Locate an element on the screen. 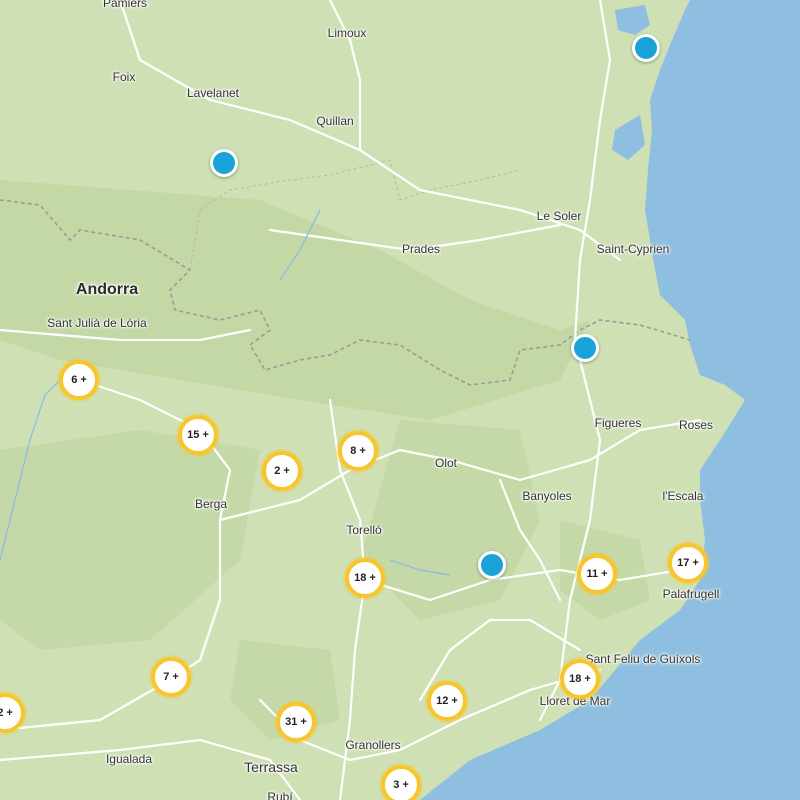  cluster-marker: 7 + is located at coordinates (171, 677).